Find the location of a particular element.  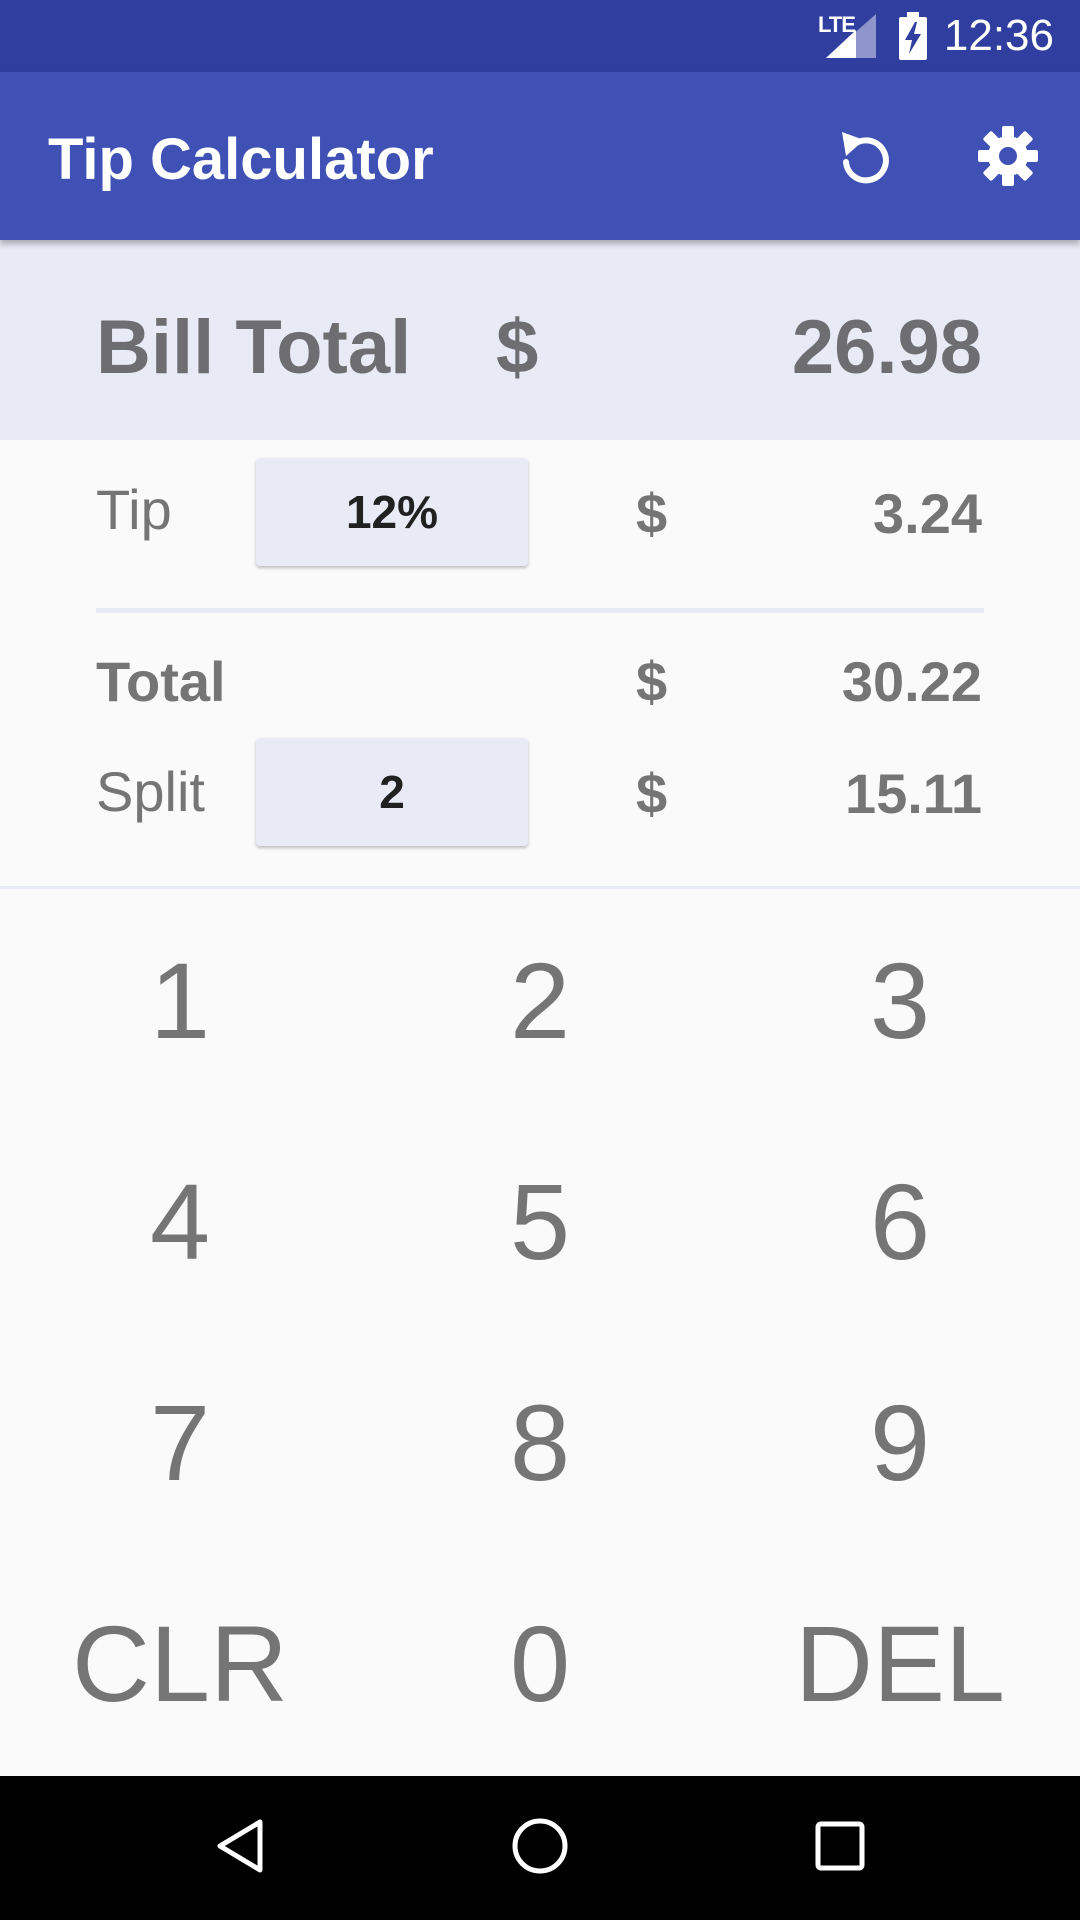

total-currency: $ is located at coordinates (652, 681).